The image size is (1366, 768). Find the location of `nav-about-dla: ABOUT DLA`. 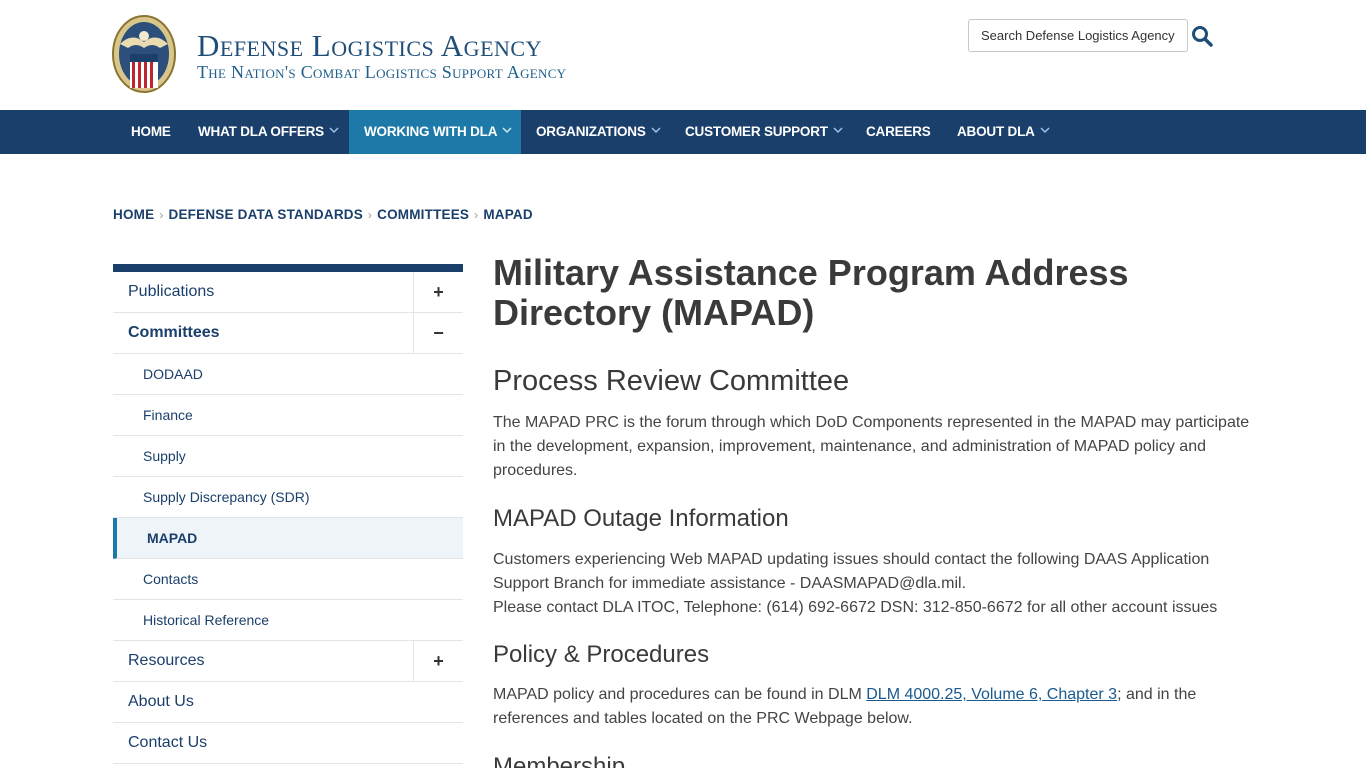

nav-about-dla: ABOUT DLA is located at coordinates (1003, 132).